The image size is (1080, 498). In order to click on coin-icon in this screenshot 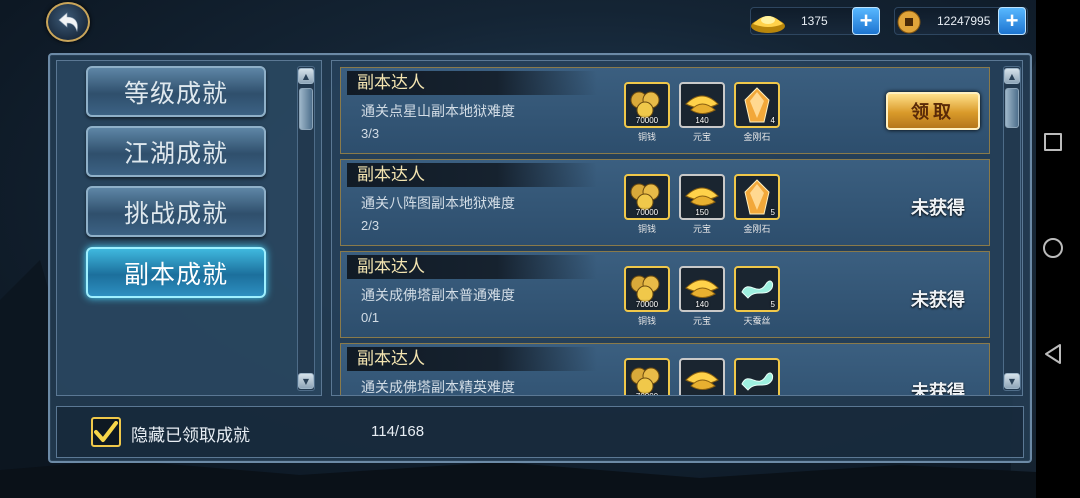, I will do `click(909, 22)`.